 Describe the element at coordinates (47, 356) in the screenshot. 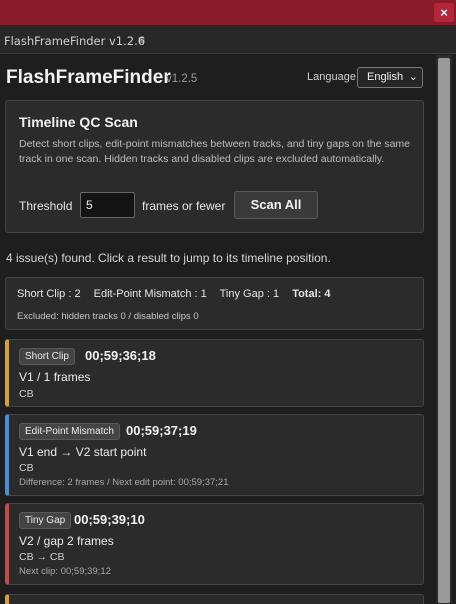

I see `issue-type-badge: Short Clip` at that location.